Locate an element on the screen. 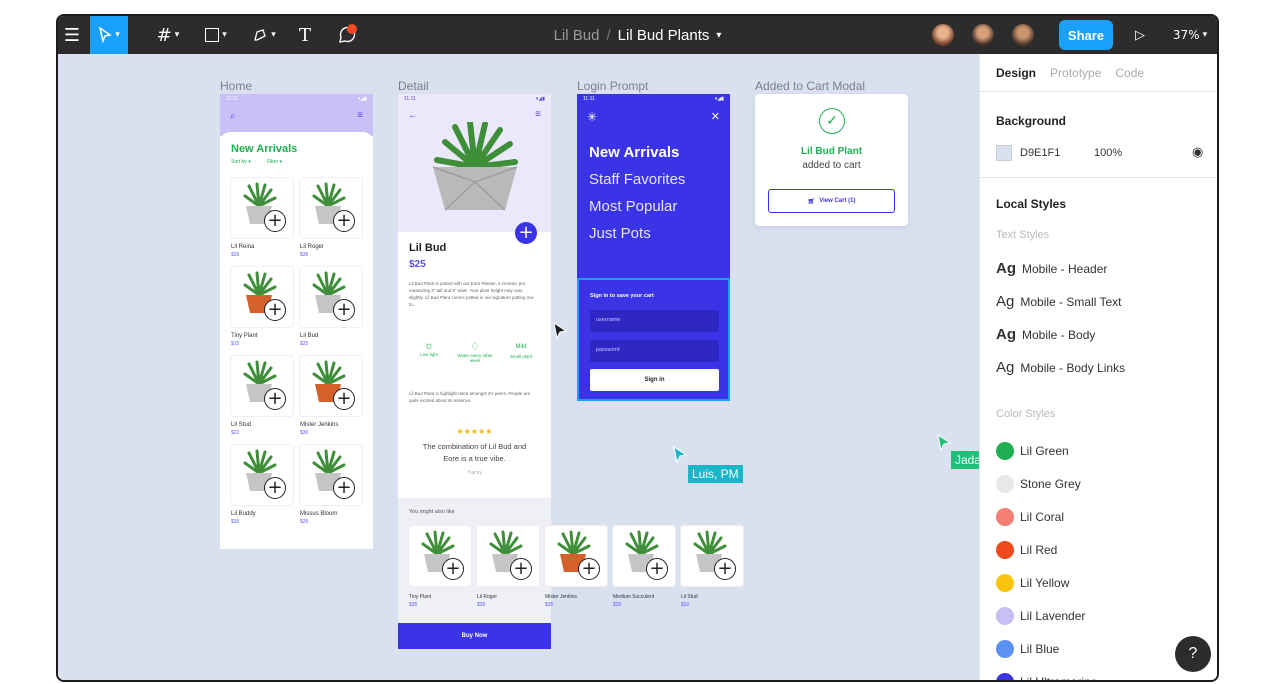 This screenshot has width=1261, height=684. text-style-item: Ag Mobile - Body is located at coordinates (1045, 334).